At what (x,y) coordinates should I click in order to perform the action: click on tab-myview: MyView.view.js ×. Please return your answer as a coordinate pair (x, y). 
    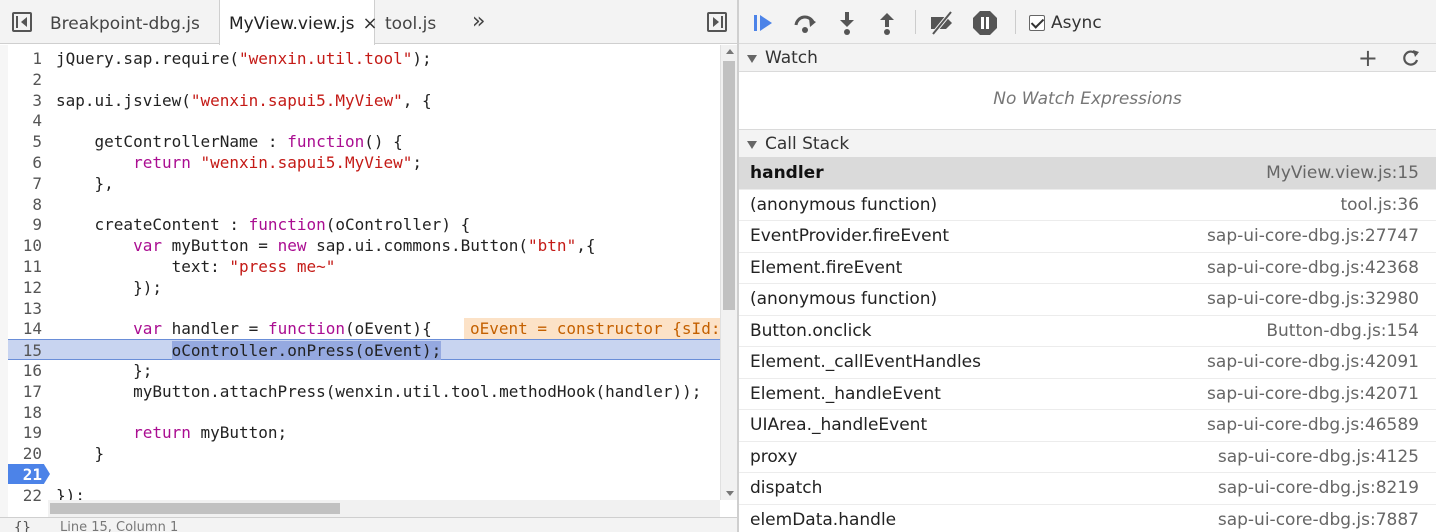
    Looking at the image, I should click on (298, 22).